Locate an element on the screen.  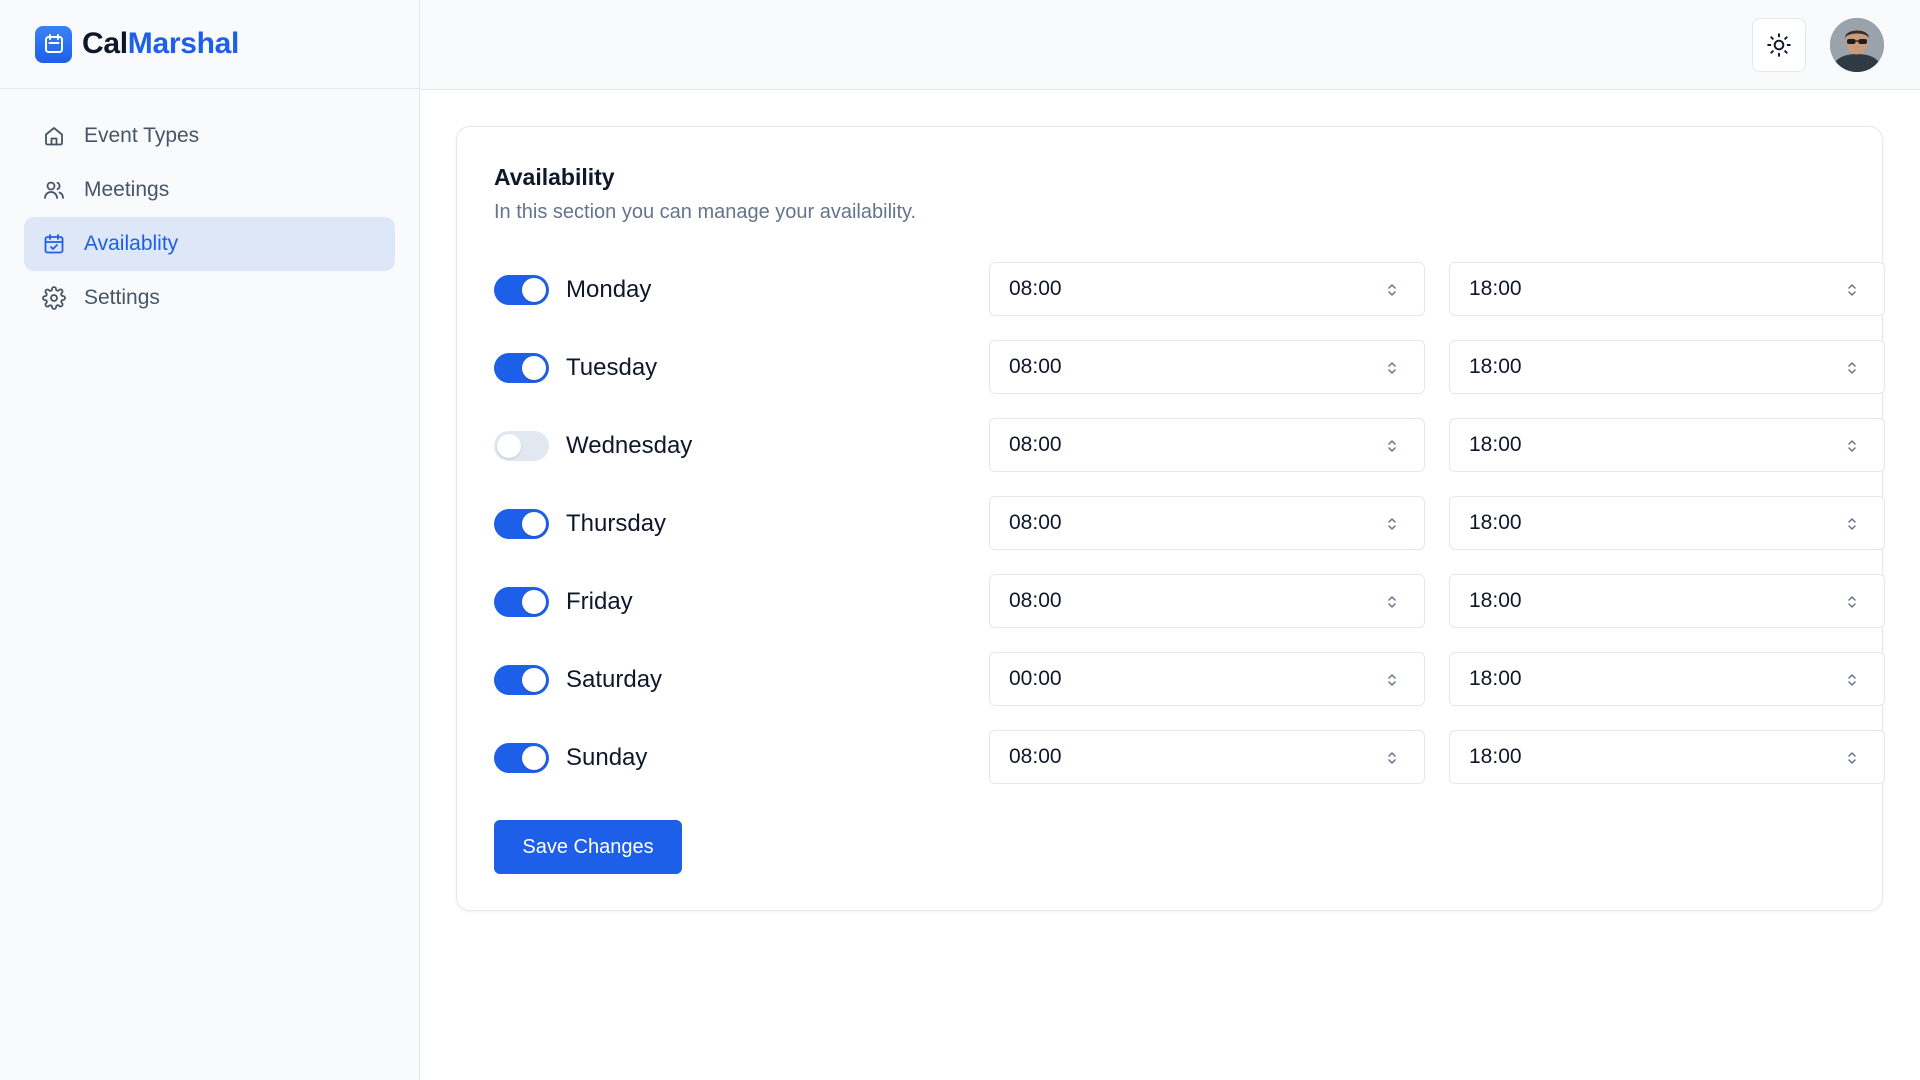
top-bar is located at coordinates (1170, 45).